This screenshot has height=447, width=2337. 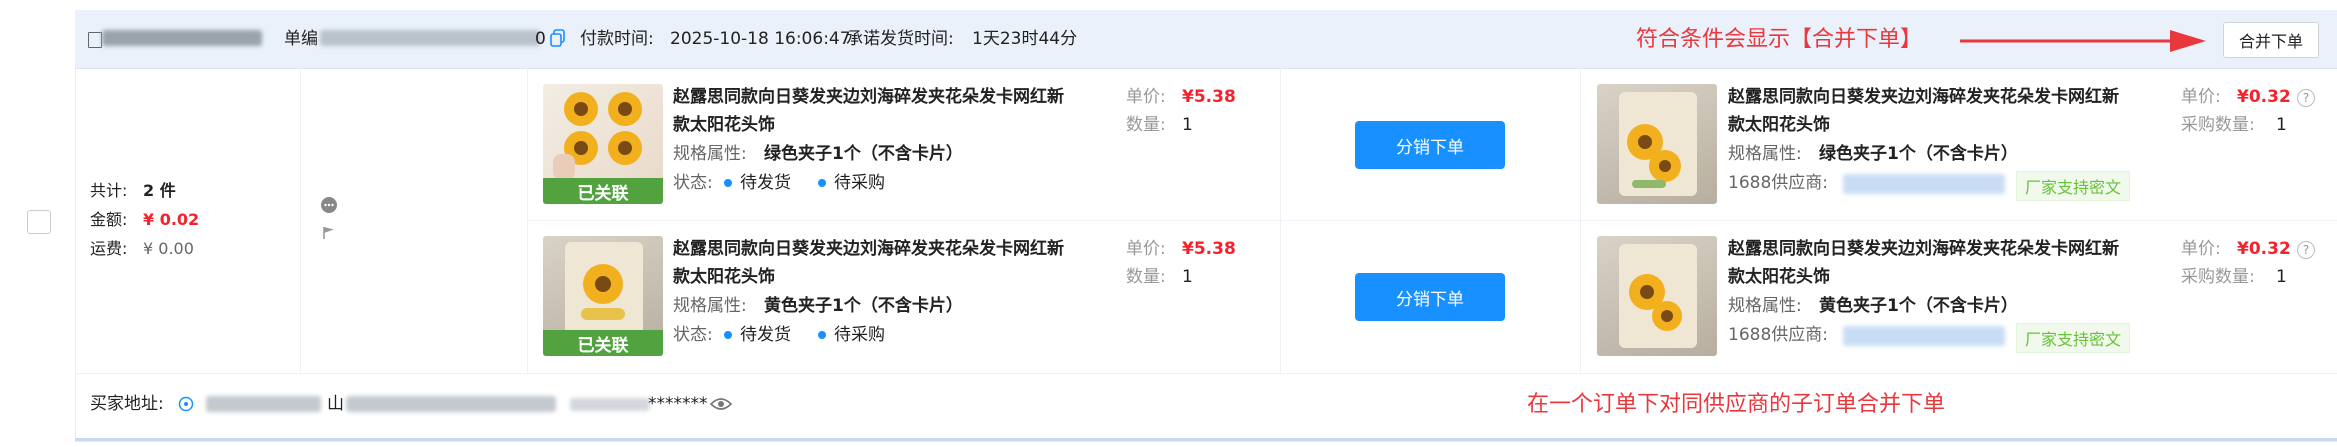 What do you see at coordinates (186, 404) in the screenshot?
I see `location-icon` at bounding box center [186, 404].